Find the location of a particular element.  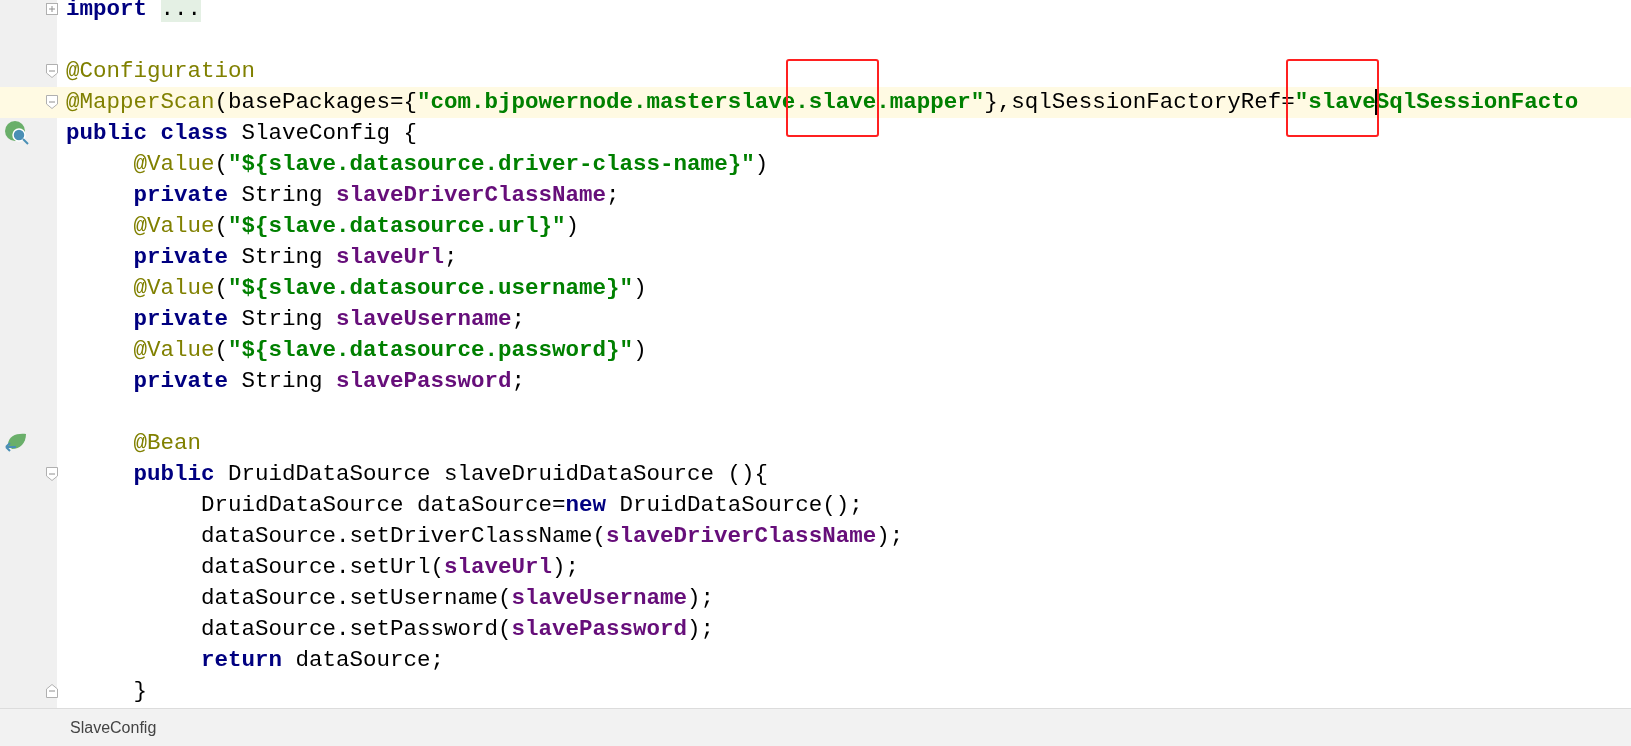

code-line: private String slaveUrl; is located at coordinates (295, 257).